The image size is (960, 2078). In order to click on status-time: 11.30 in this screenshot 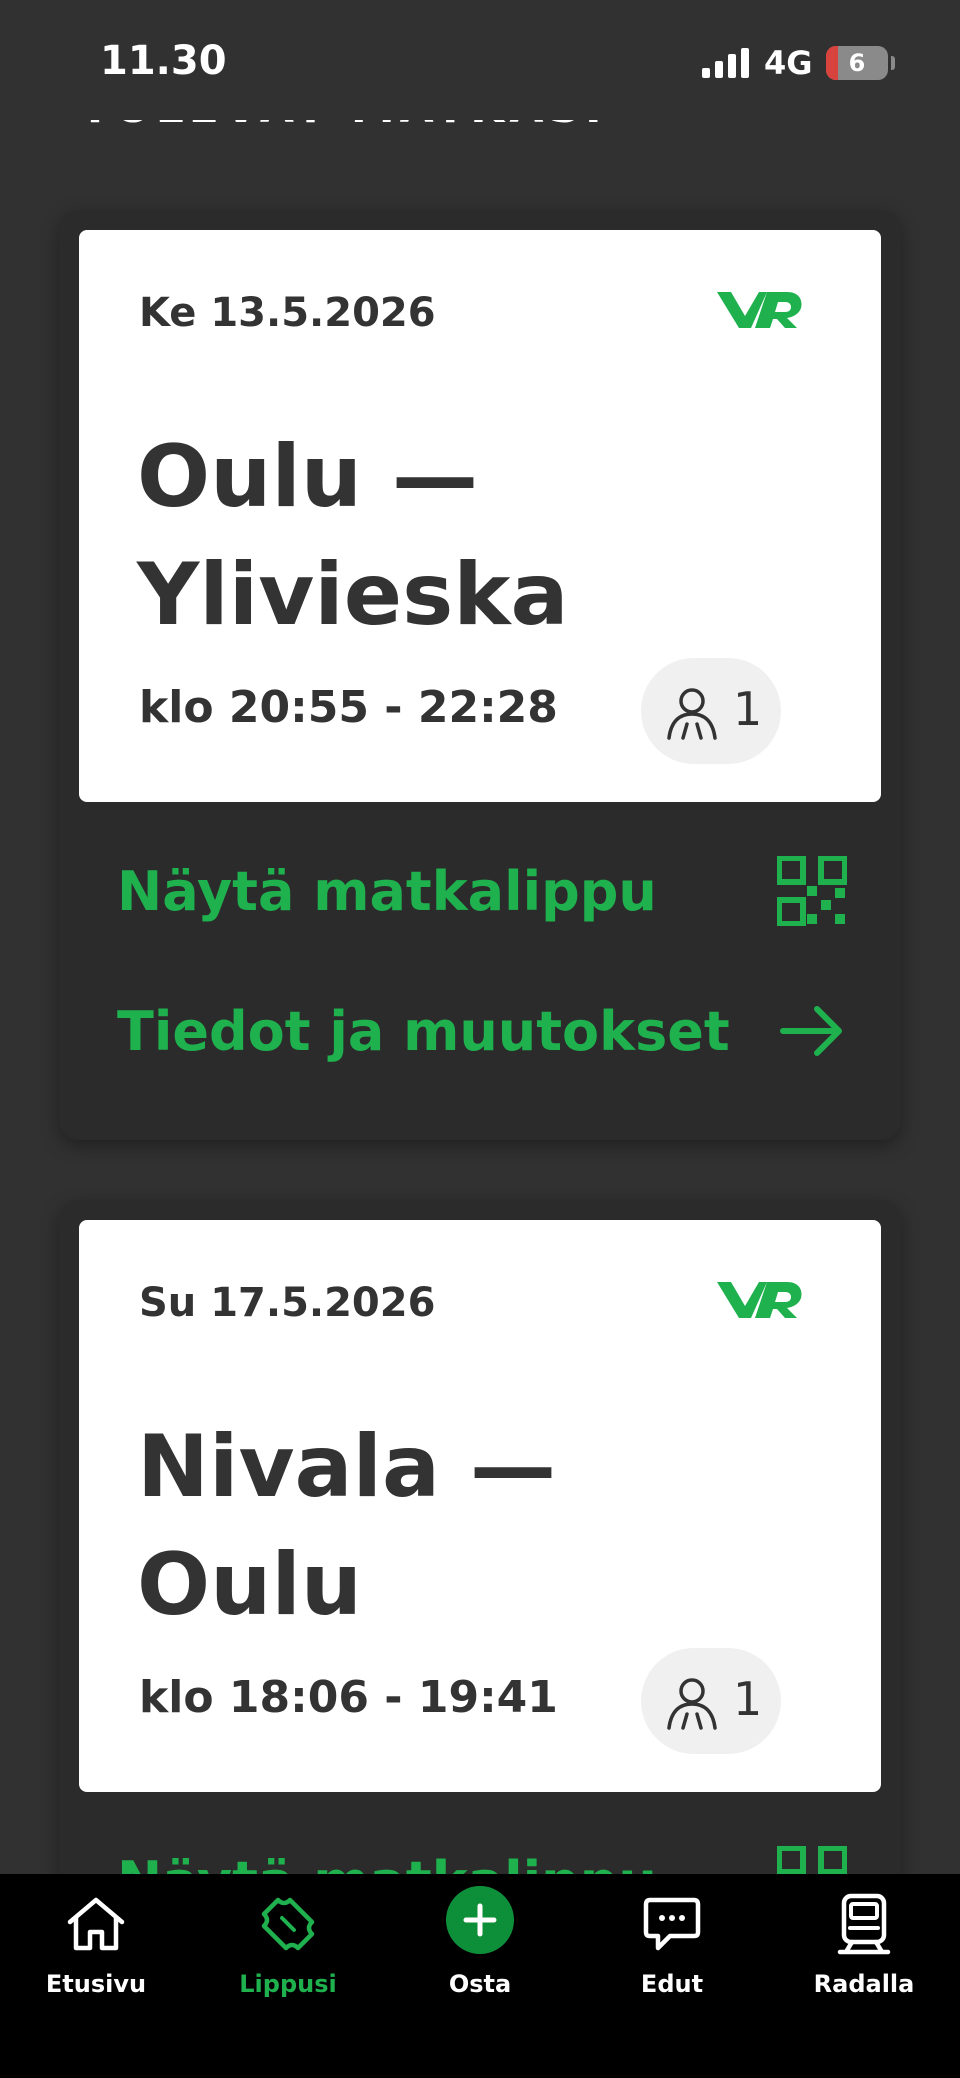, I will do `click(163, 61)`.